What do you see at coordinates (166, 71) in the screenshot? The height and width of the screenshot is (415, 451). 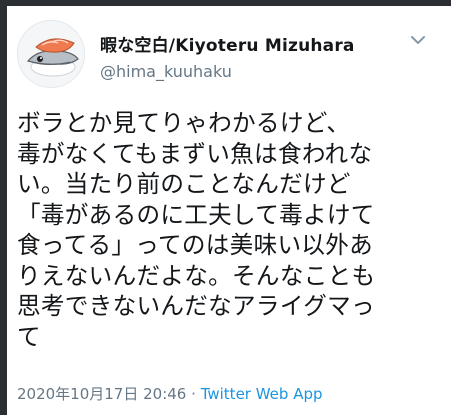 I see `user-handle: @hima_kuuhaku` at bounding box center [166, 71].